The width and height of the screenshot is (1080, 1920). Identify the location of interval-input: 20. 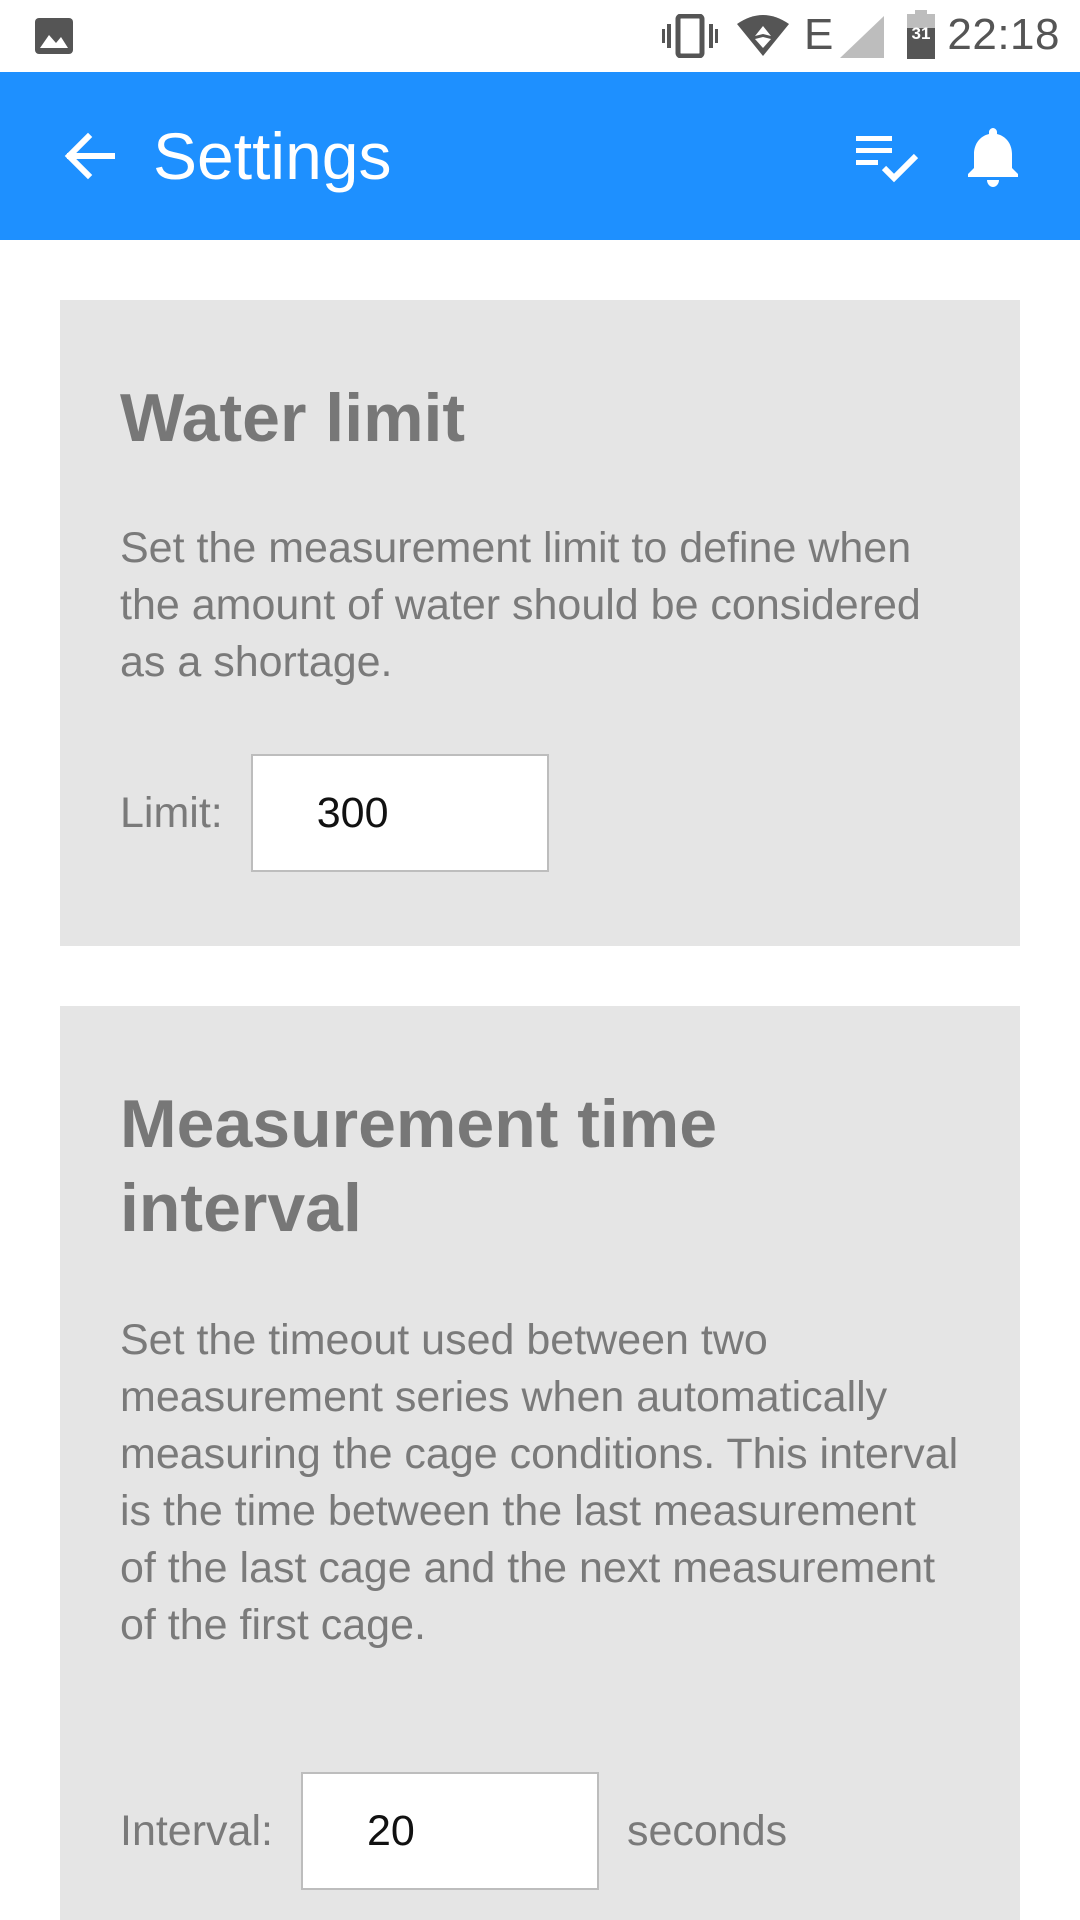
(449, 1831).